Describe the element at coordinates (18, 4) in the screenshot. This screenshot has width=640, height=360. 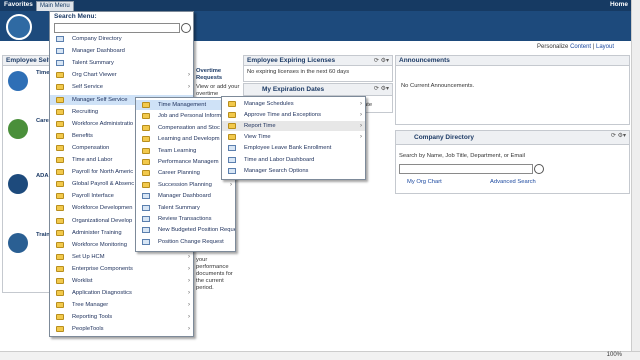
I see `favorites-menu: Favorites` at that location.